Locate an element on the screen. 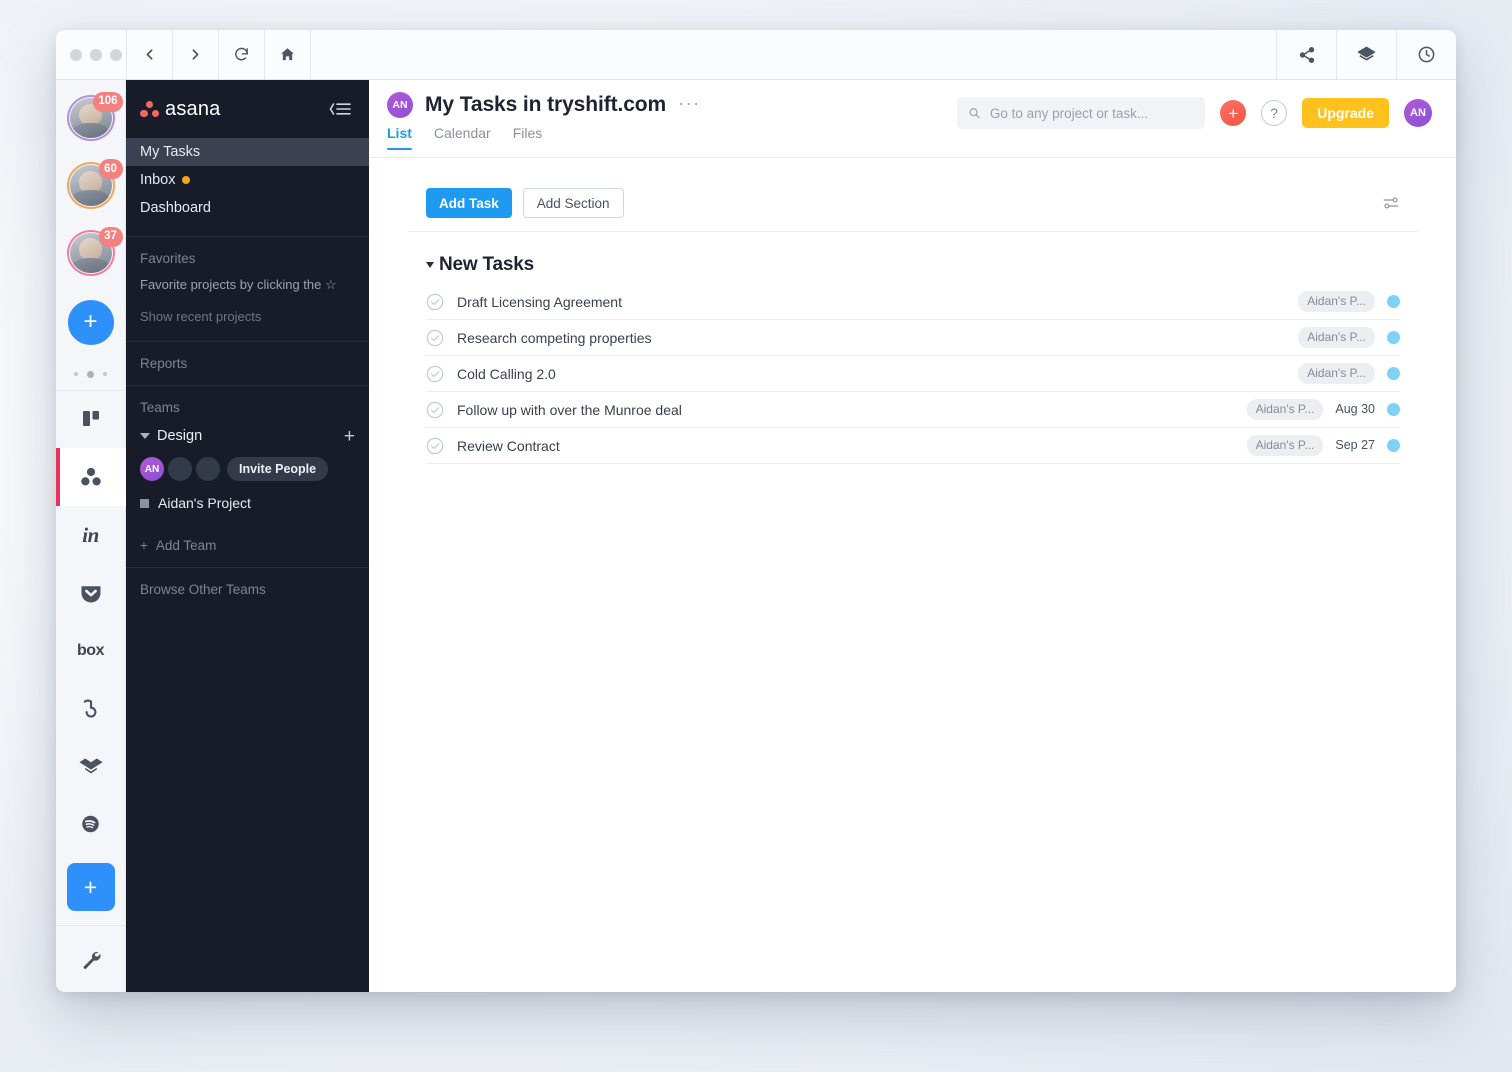  forward-button is located at coordinates (195, 54).